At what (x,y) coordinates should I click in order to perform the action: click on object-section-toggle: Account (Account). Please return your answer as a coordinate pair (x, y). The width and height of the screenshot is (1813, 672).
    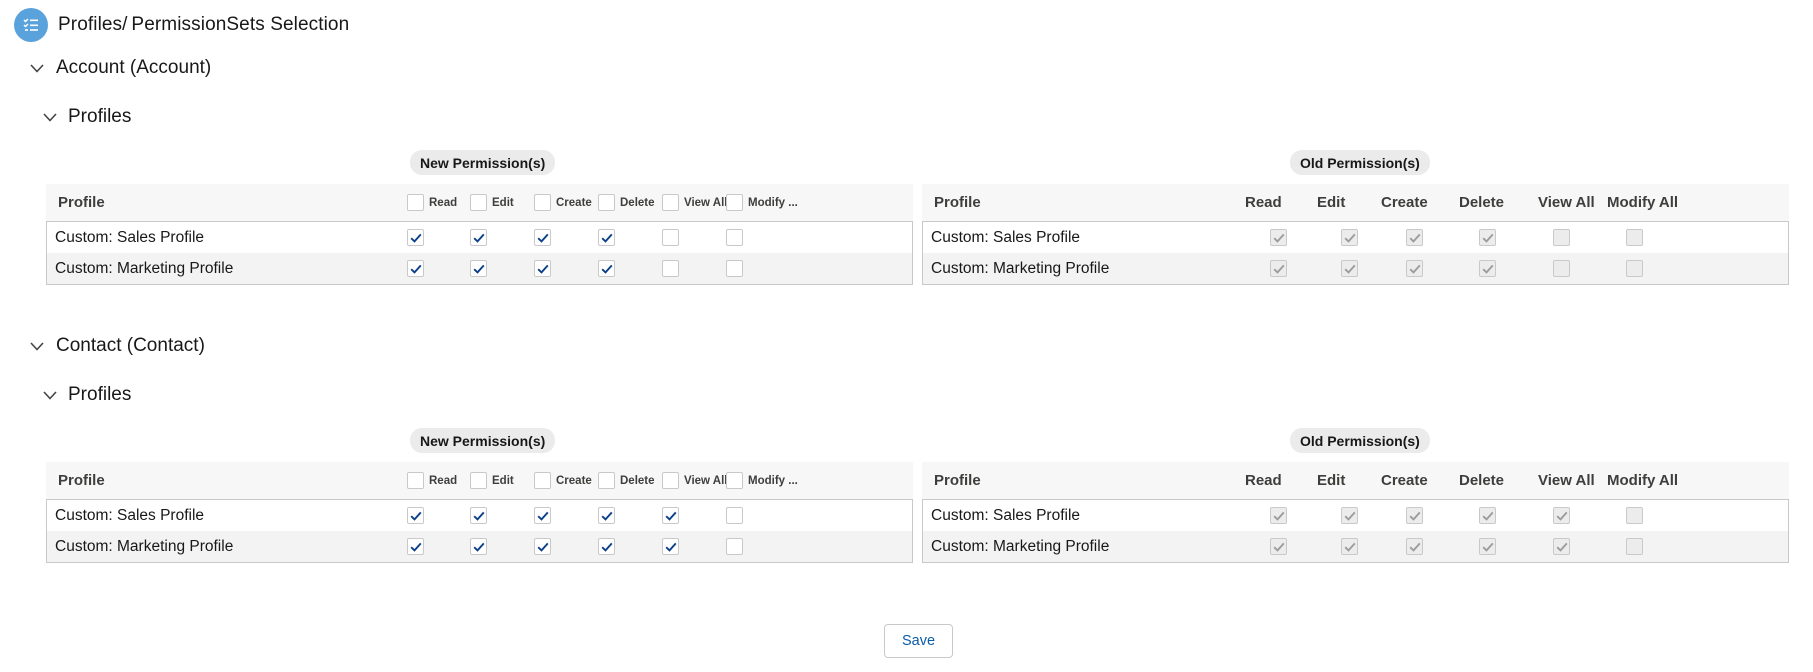
    Looking at the image, I should click on (118, 68).